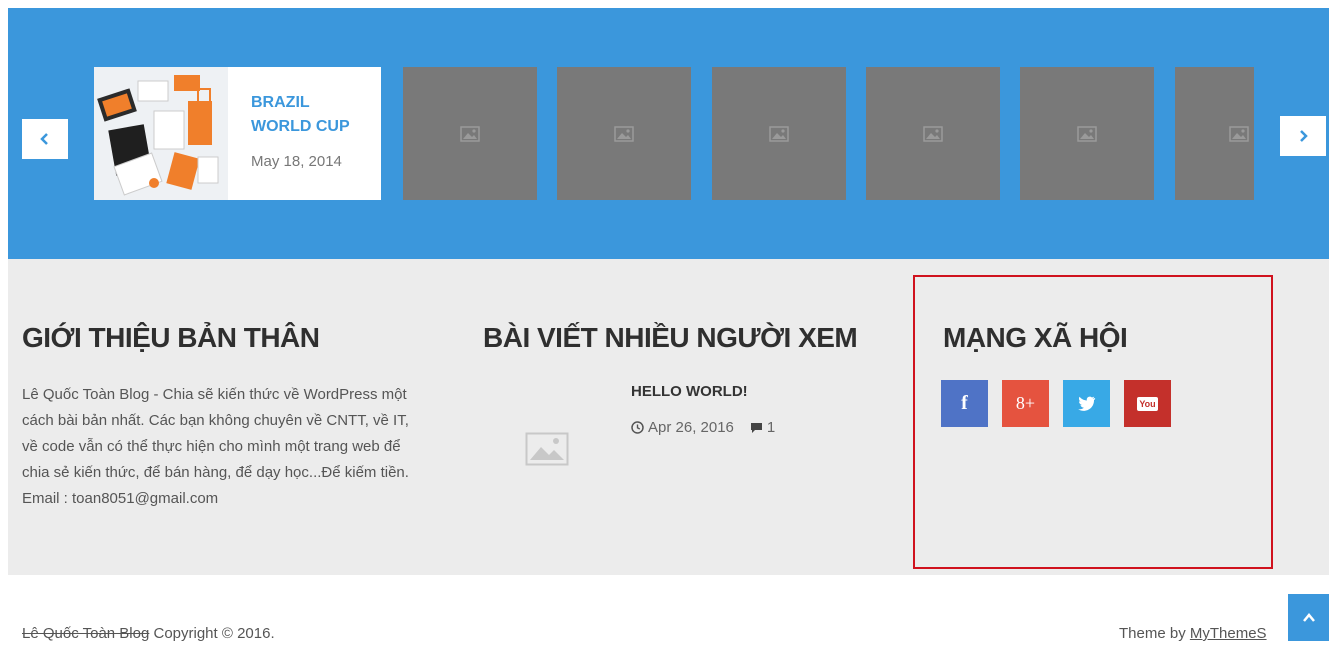  What do you see at coordinates (306, 115) in the screenshot?
I see `featured-post-title: BRAZIL WORLD CUP` at bounding box center [306, 115].